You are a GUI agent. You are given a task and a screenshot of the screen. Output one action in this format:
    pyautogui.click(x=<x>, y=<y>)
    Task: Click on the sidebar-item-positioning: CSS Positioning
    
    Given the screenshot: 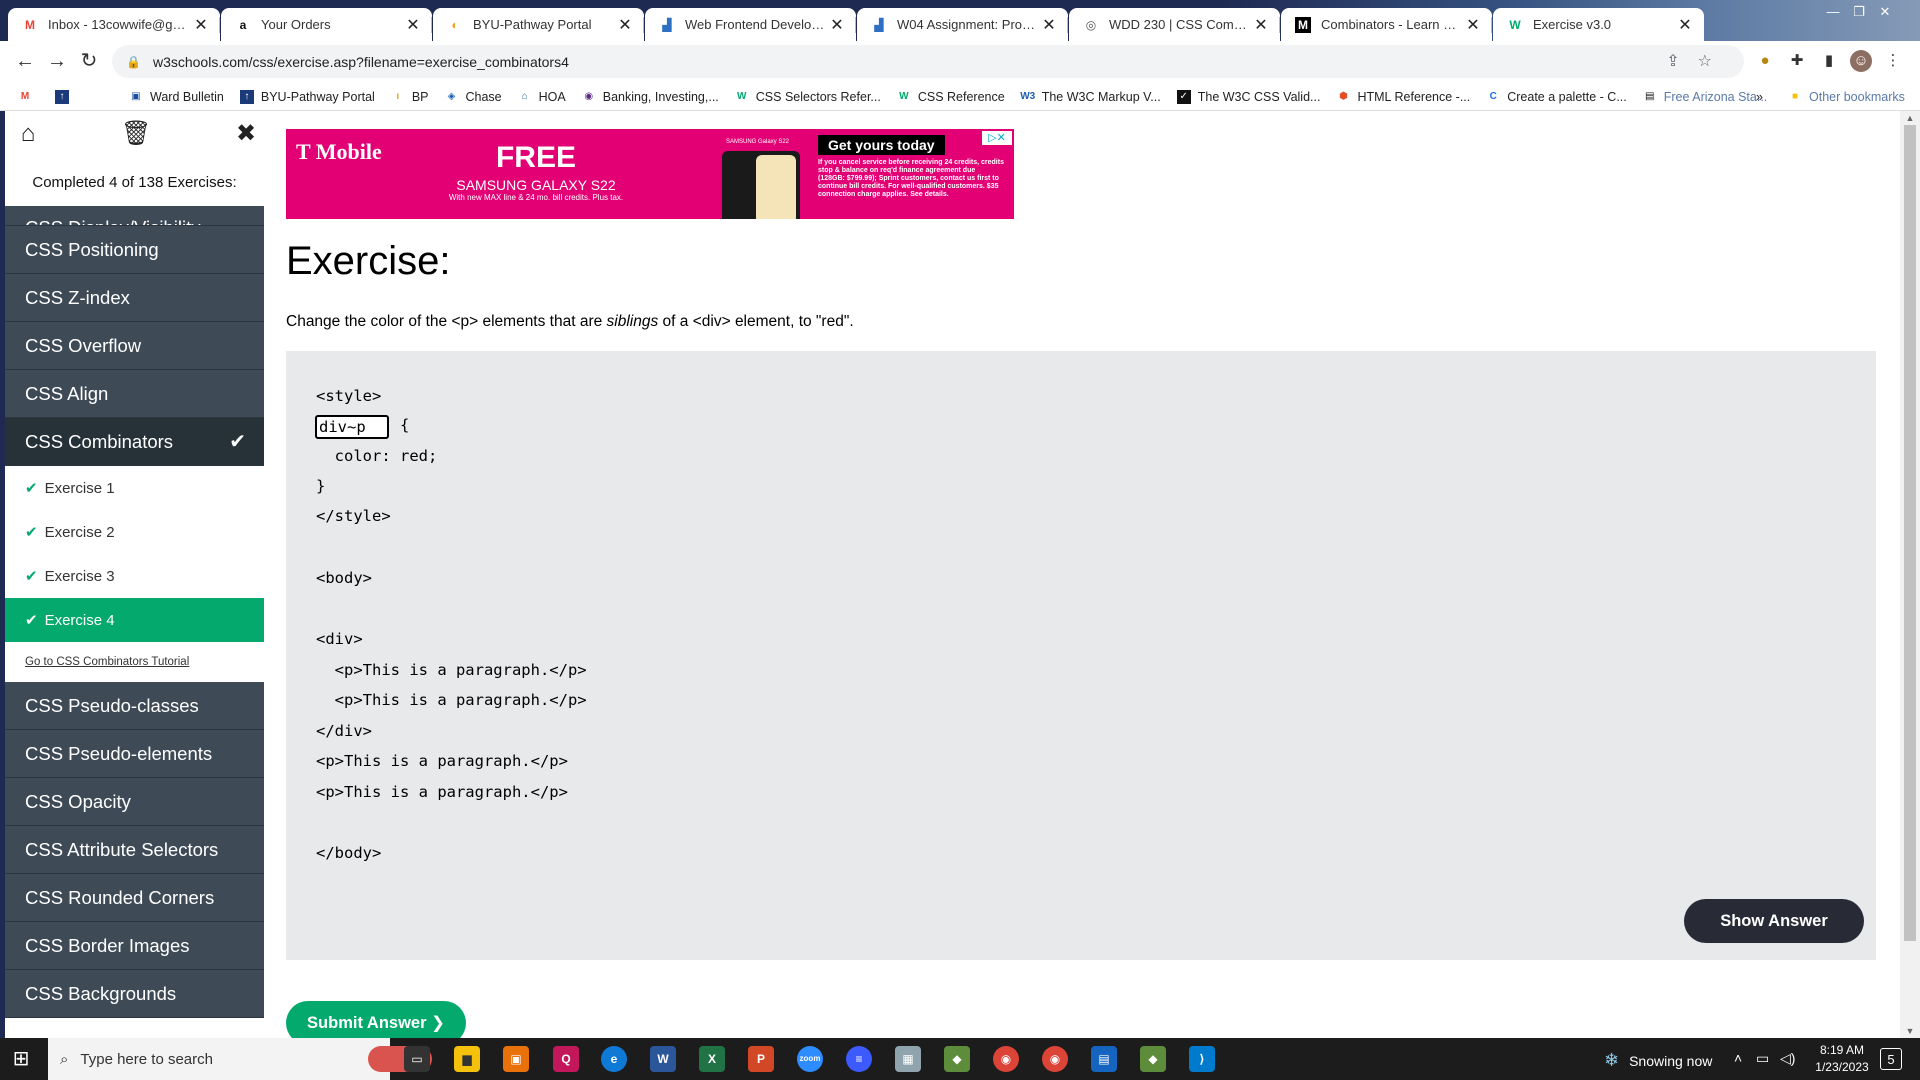 What is the action you would take?
    pyautogui.click(x=134, y=250)
    